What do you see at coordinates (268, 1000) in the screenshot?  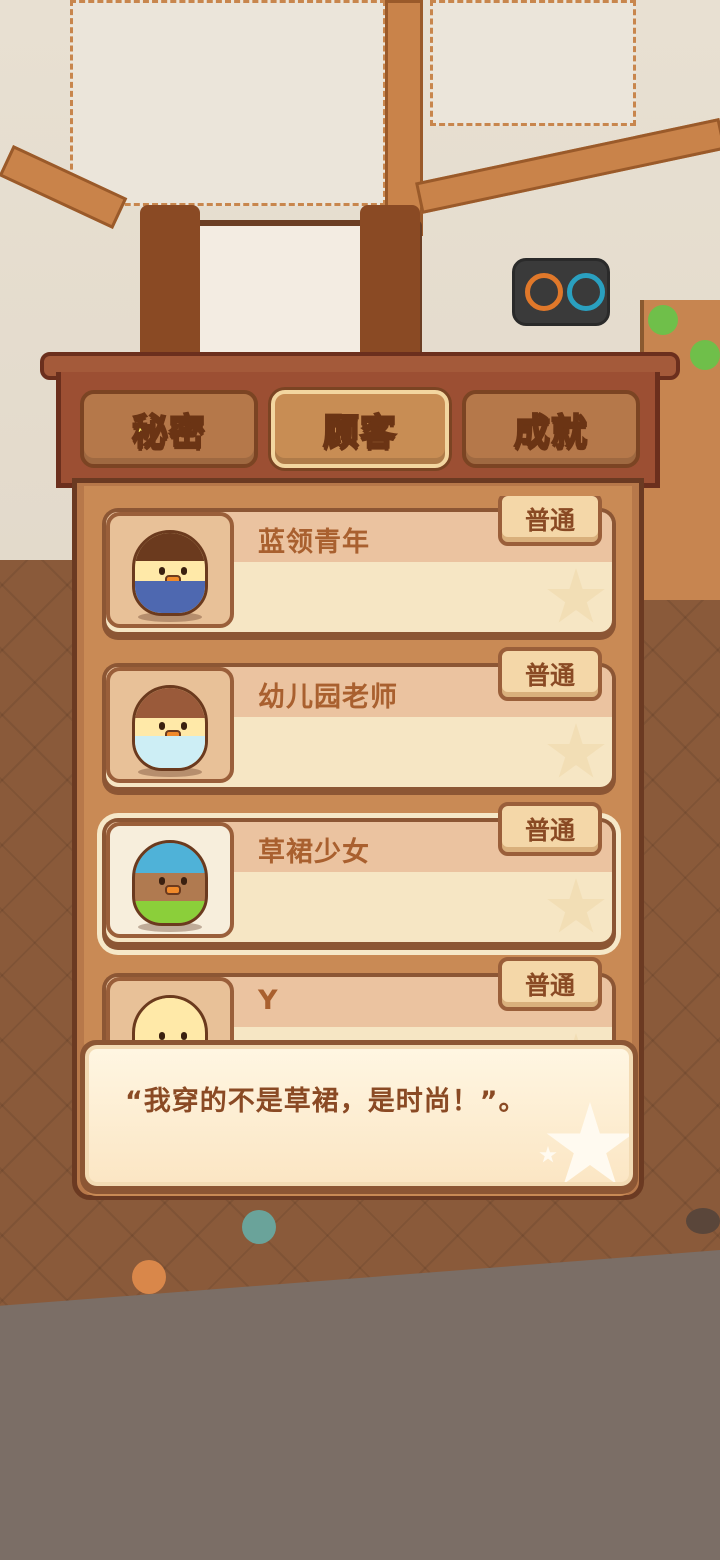 I see `customer-name: Y` at bounding box center [268, 1000].